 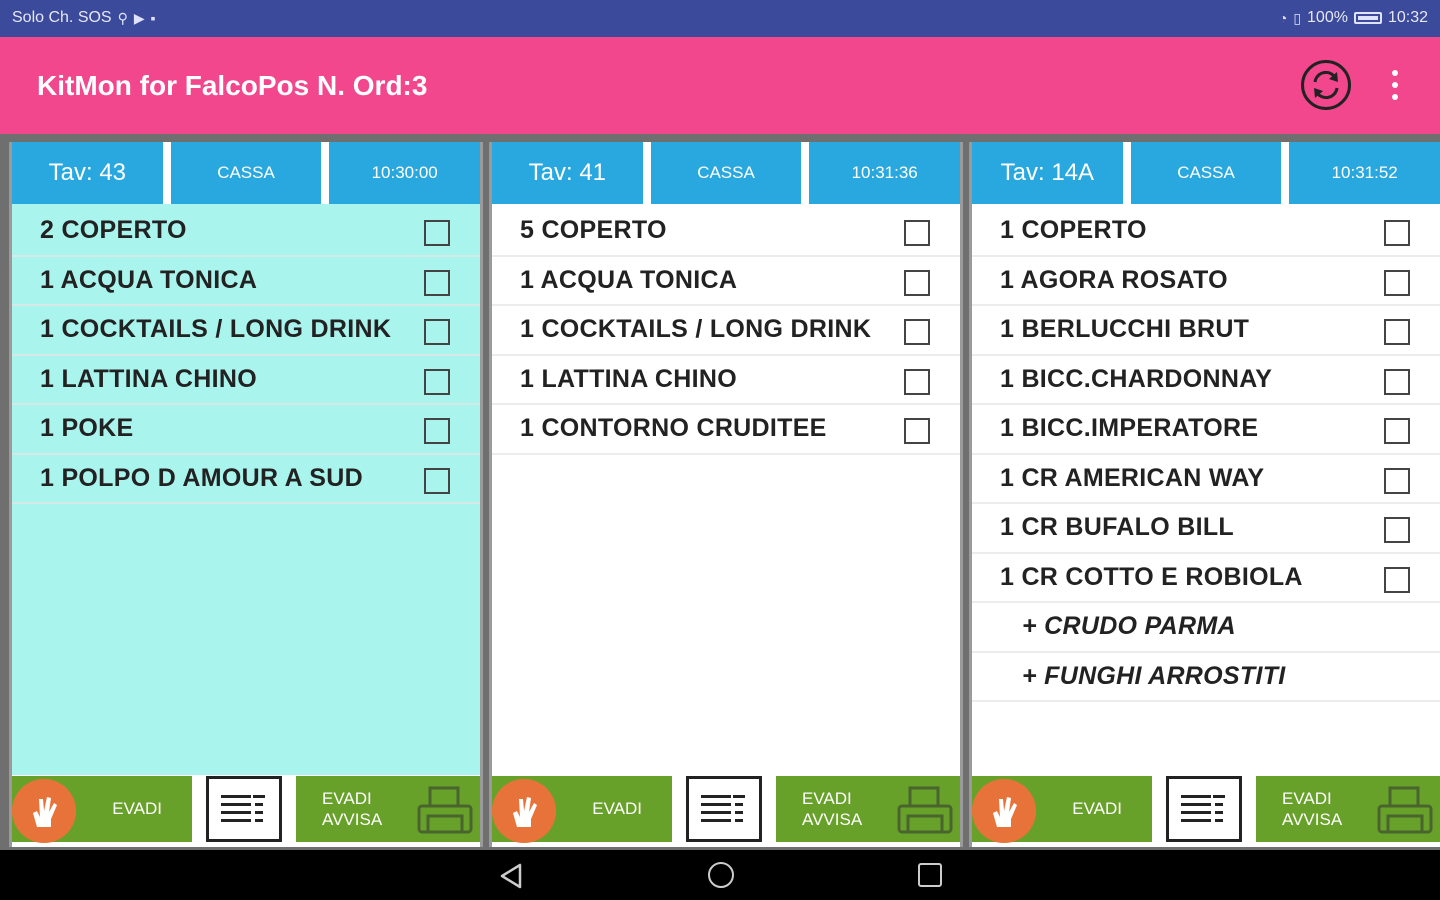 I want to click on list-item: 1 BERLUCCHI BRUT, so click(x=1206, y=331).